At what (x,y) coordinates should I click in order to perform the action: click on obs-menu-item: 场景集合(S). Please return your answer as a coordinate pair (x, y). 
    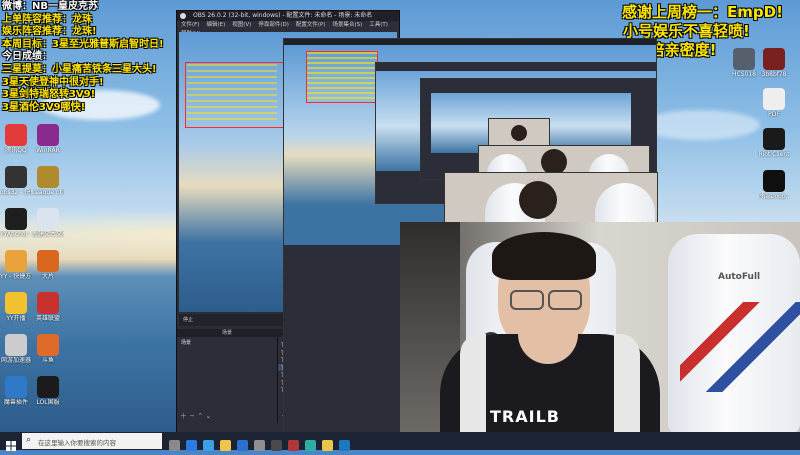
    Looking at the image, I should click on (347, 25).